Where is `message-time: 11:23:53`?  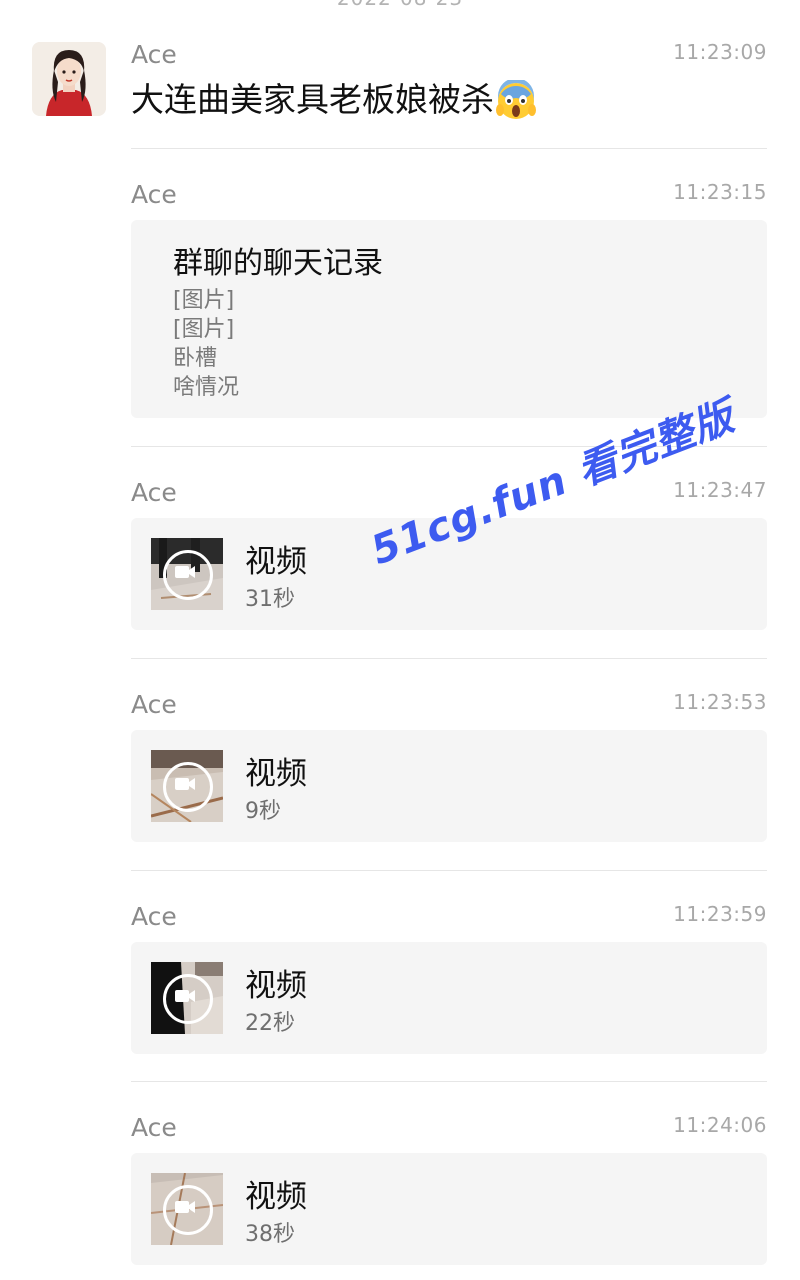
message-time: 11:23:53 is located at coordinates (720, 702).